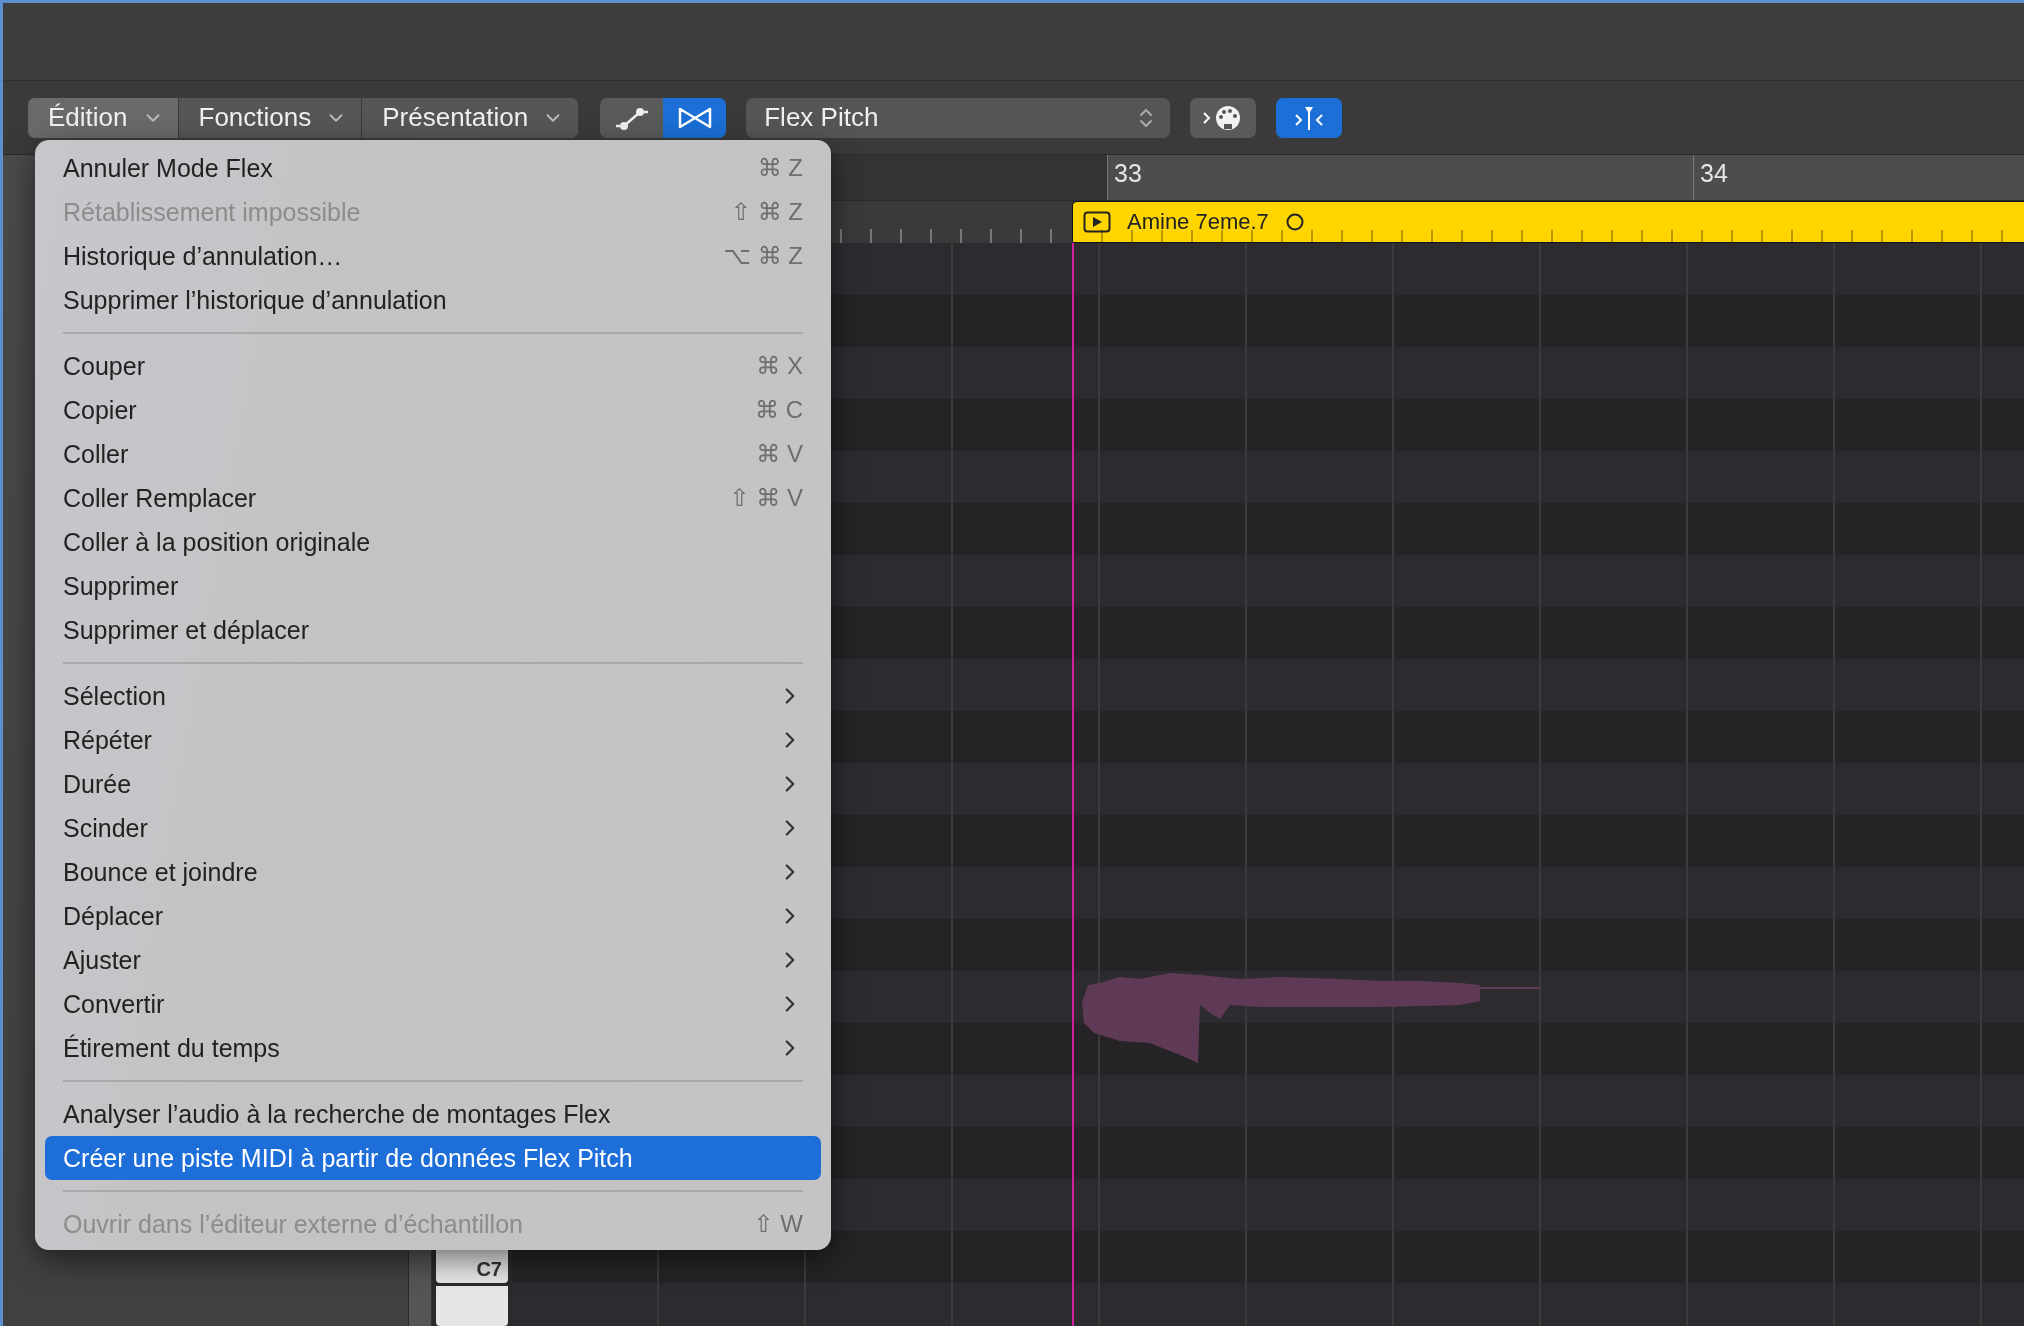 This screenshot has width=2024, height=1326. Describe the element at coordinates (433, 586) in the screenshot. I see `menu-item: Supprimer` at that location.